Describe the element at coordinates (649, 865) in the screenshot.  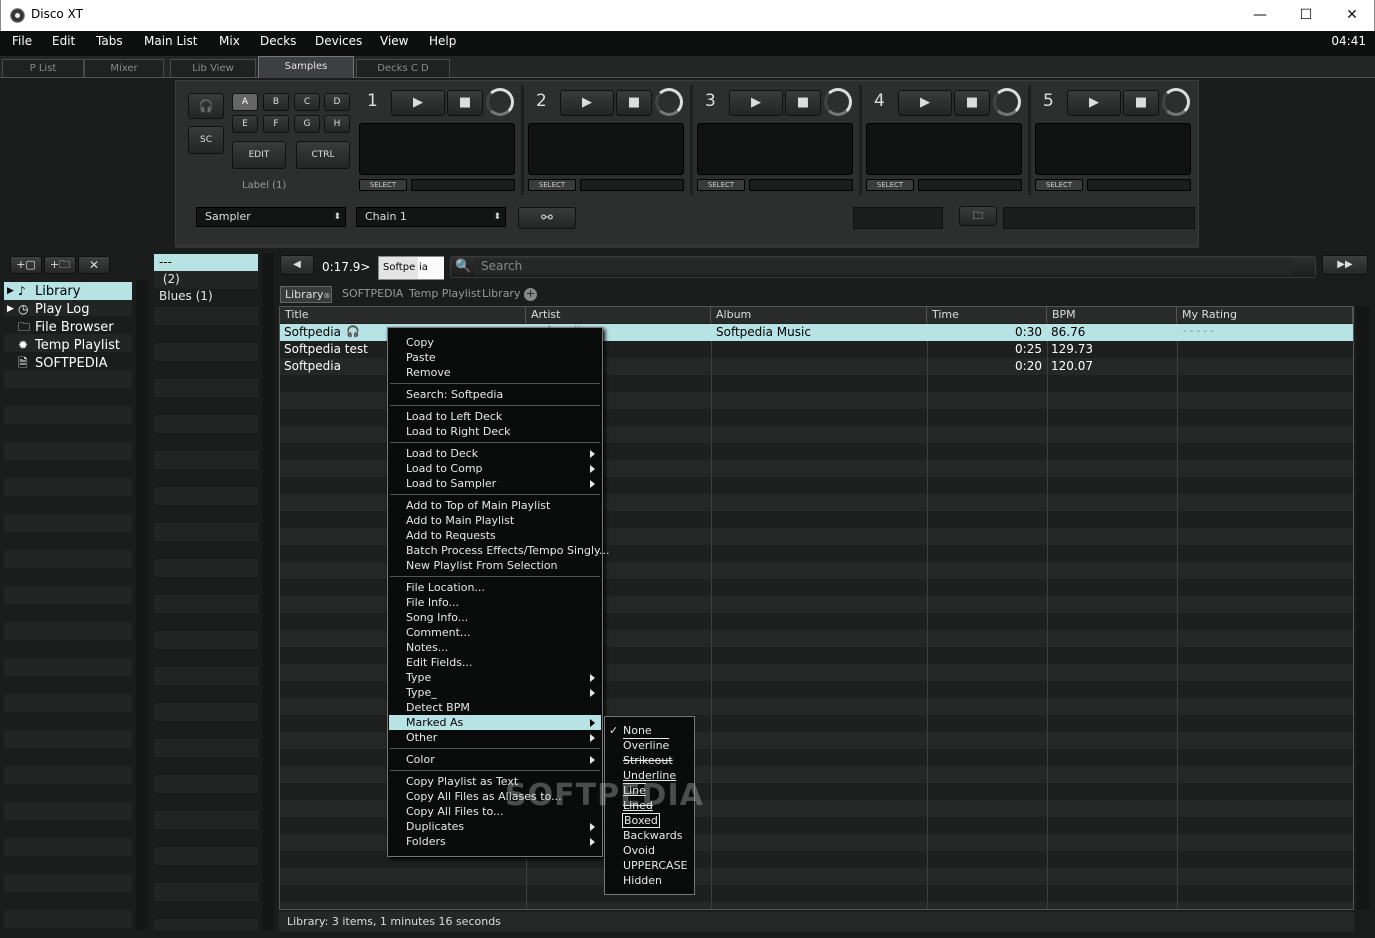
I see `marked-as-uppercase: UPPERCASE` at that location.